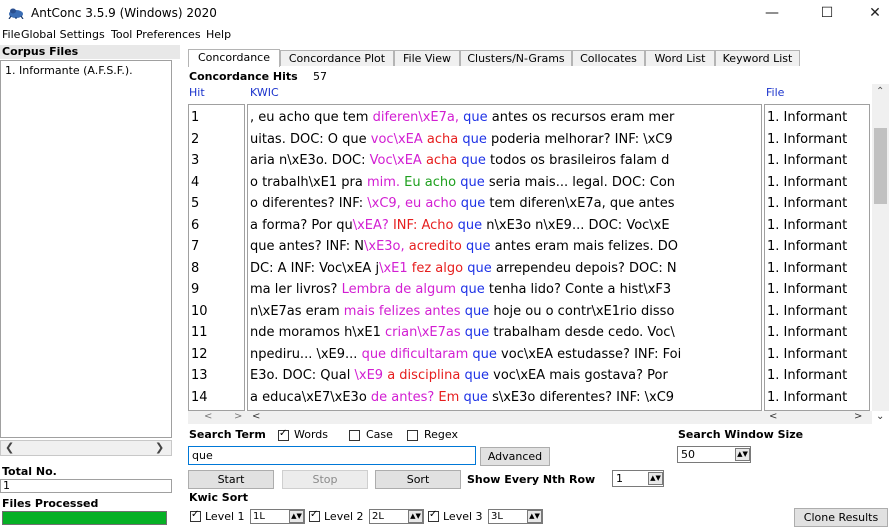 The width and height of the screenshot is (892, 528). I want to click on hit-number: 3, so click(195, 161).